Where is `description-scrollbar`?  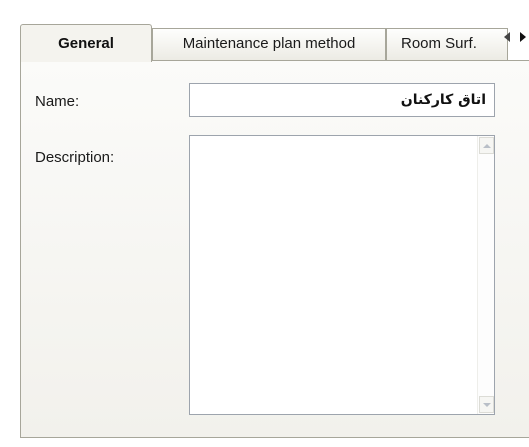
description-scrollbar is located at coordinates (485, 275).